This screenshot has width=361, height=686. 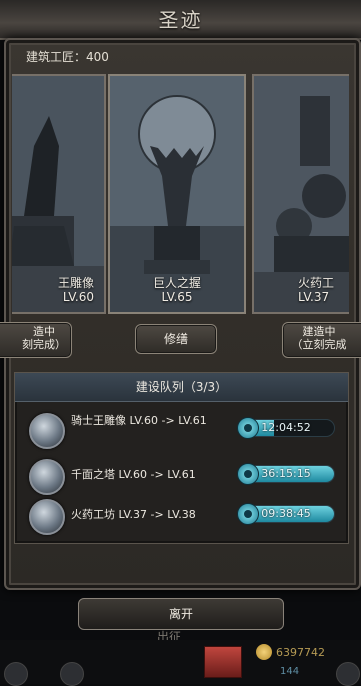 What do you see at coordinates (176, 339) in the screenshot?
I see `repair-button: 修缮` at bounding box center [176, 339].